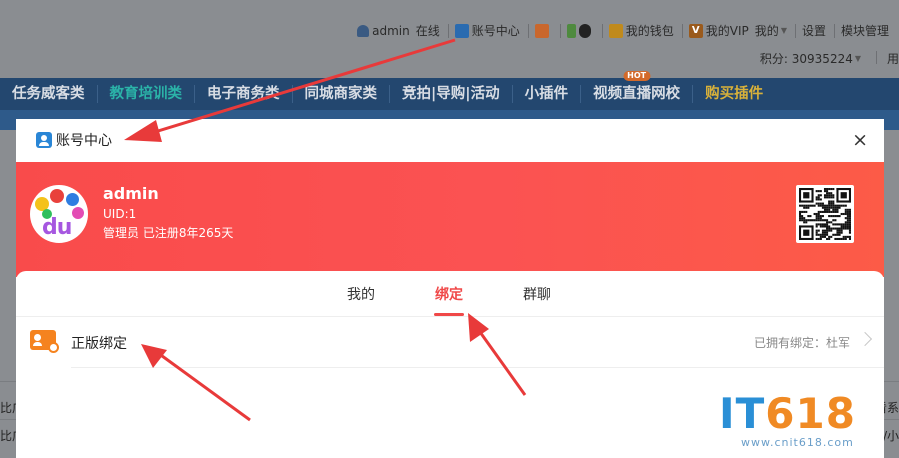 The image size is (899, 458). I want to click on wallet-link: 我的钱包, so click(641, 30).